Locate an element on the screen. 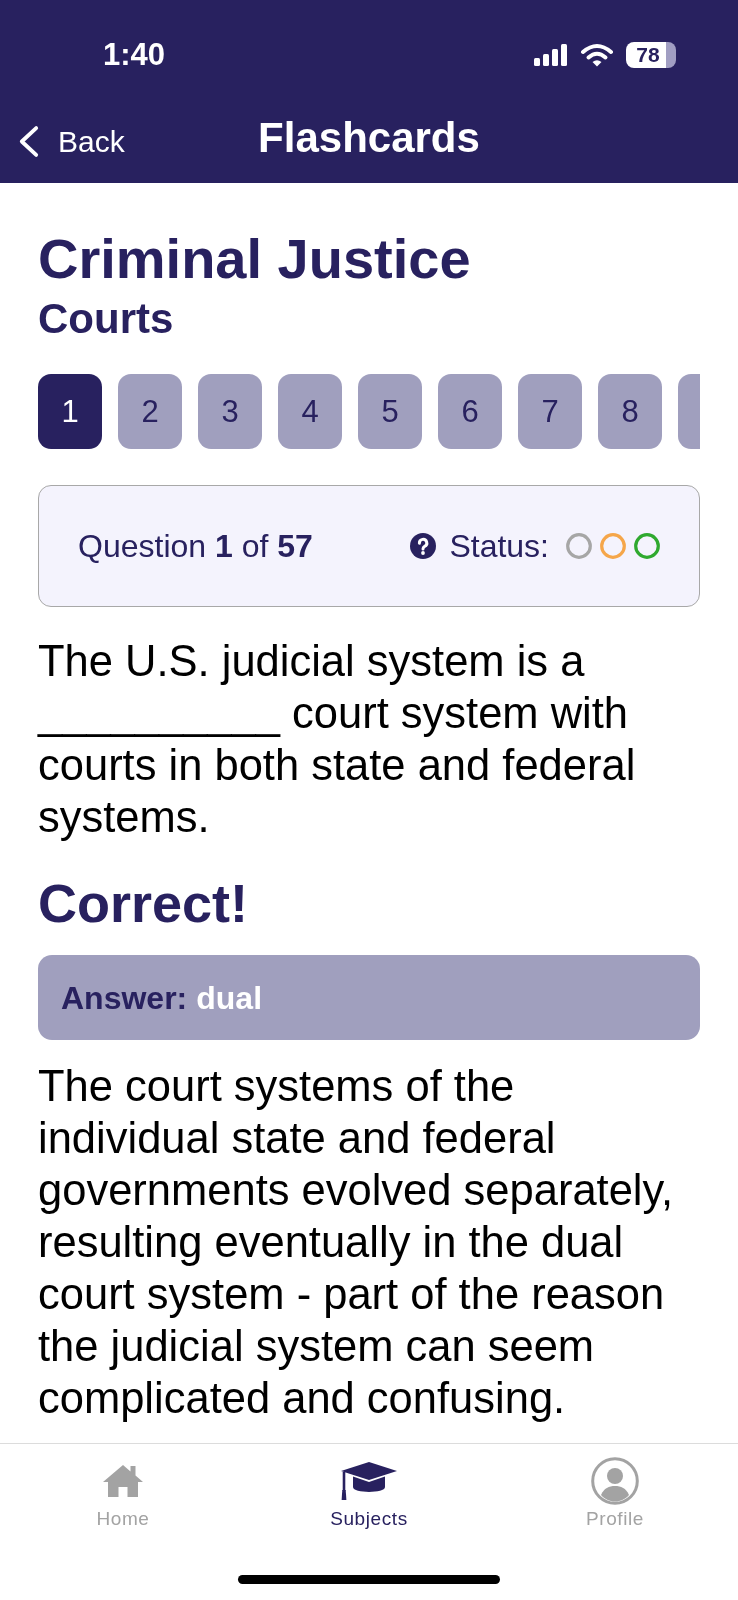 The image size is (738, 1600). question-pill: 7 is located at coordinates (550, 411).